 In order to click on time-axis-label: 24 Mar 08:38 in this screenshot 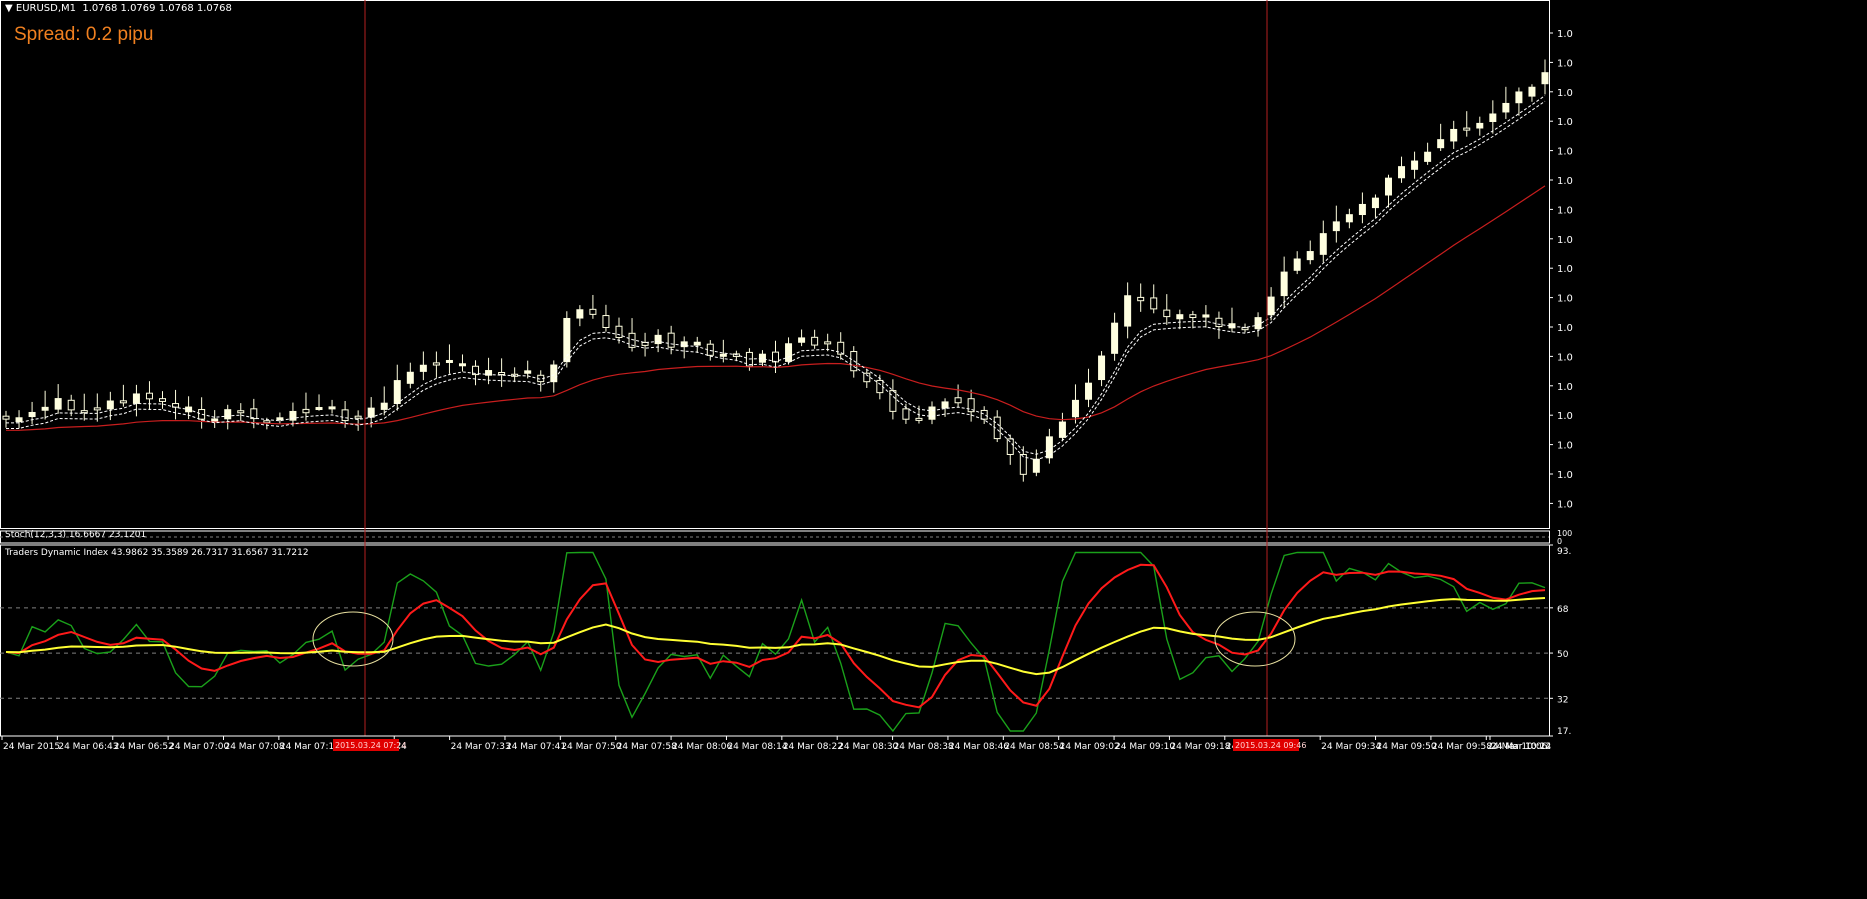, I will do `click(924, 747)`.